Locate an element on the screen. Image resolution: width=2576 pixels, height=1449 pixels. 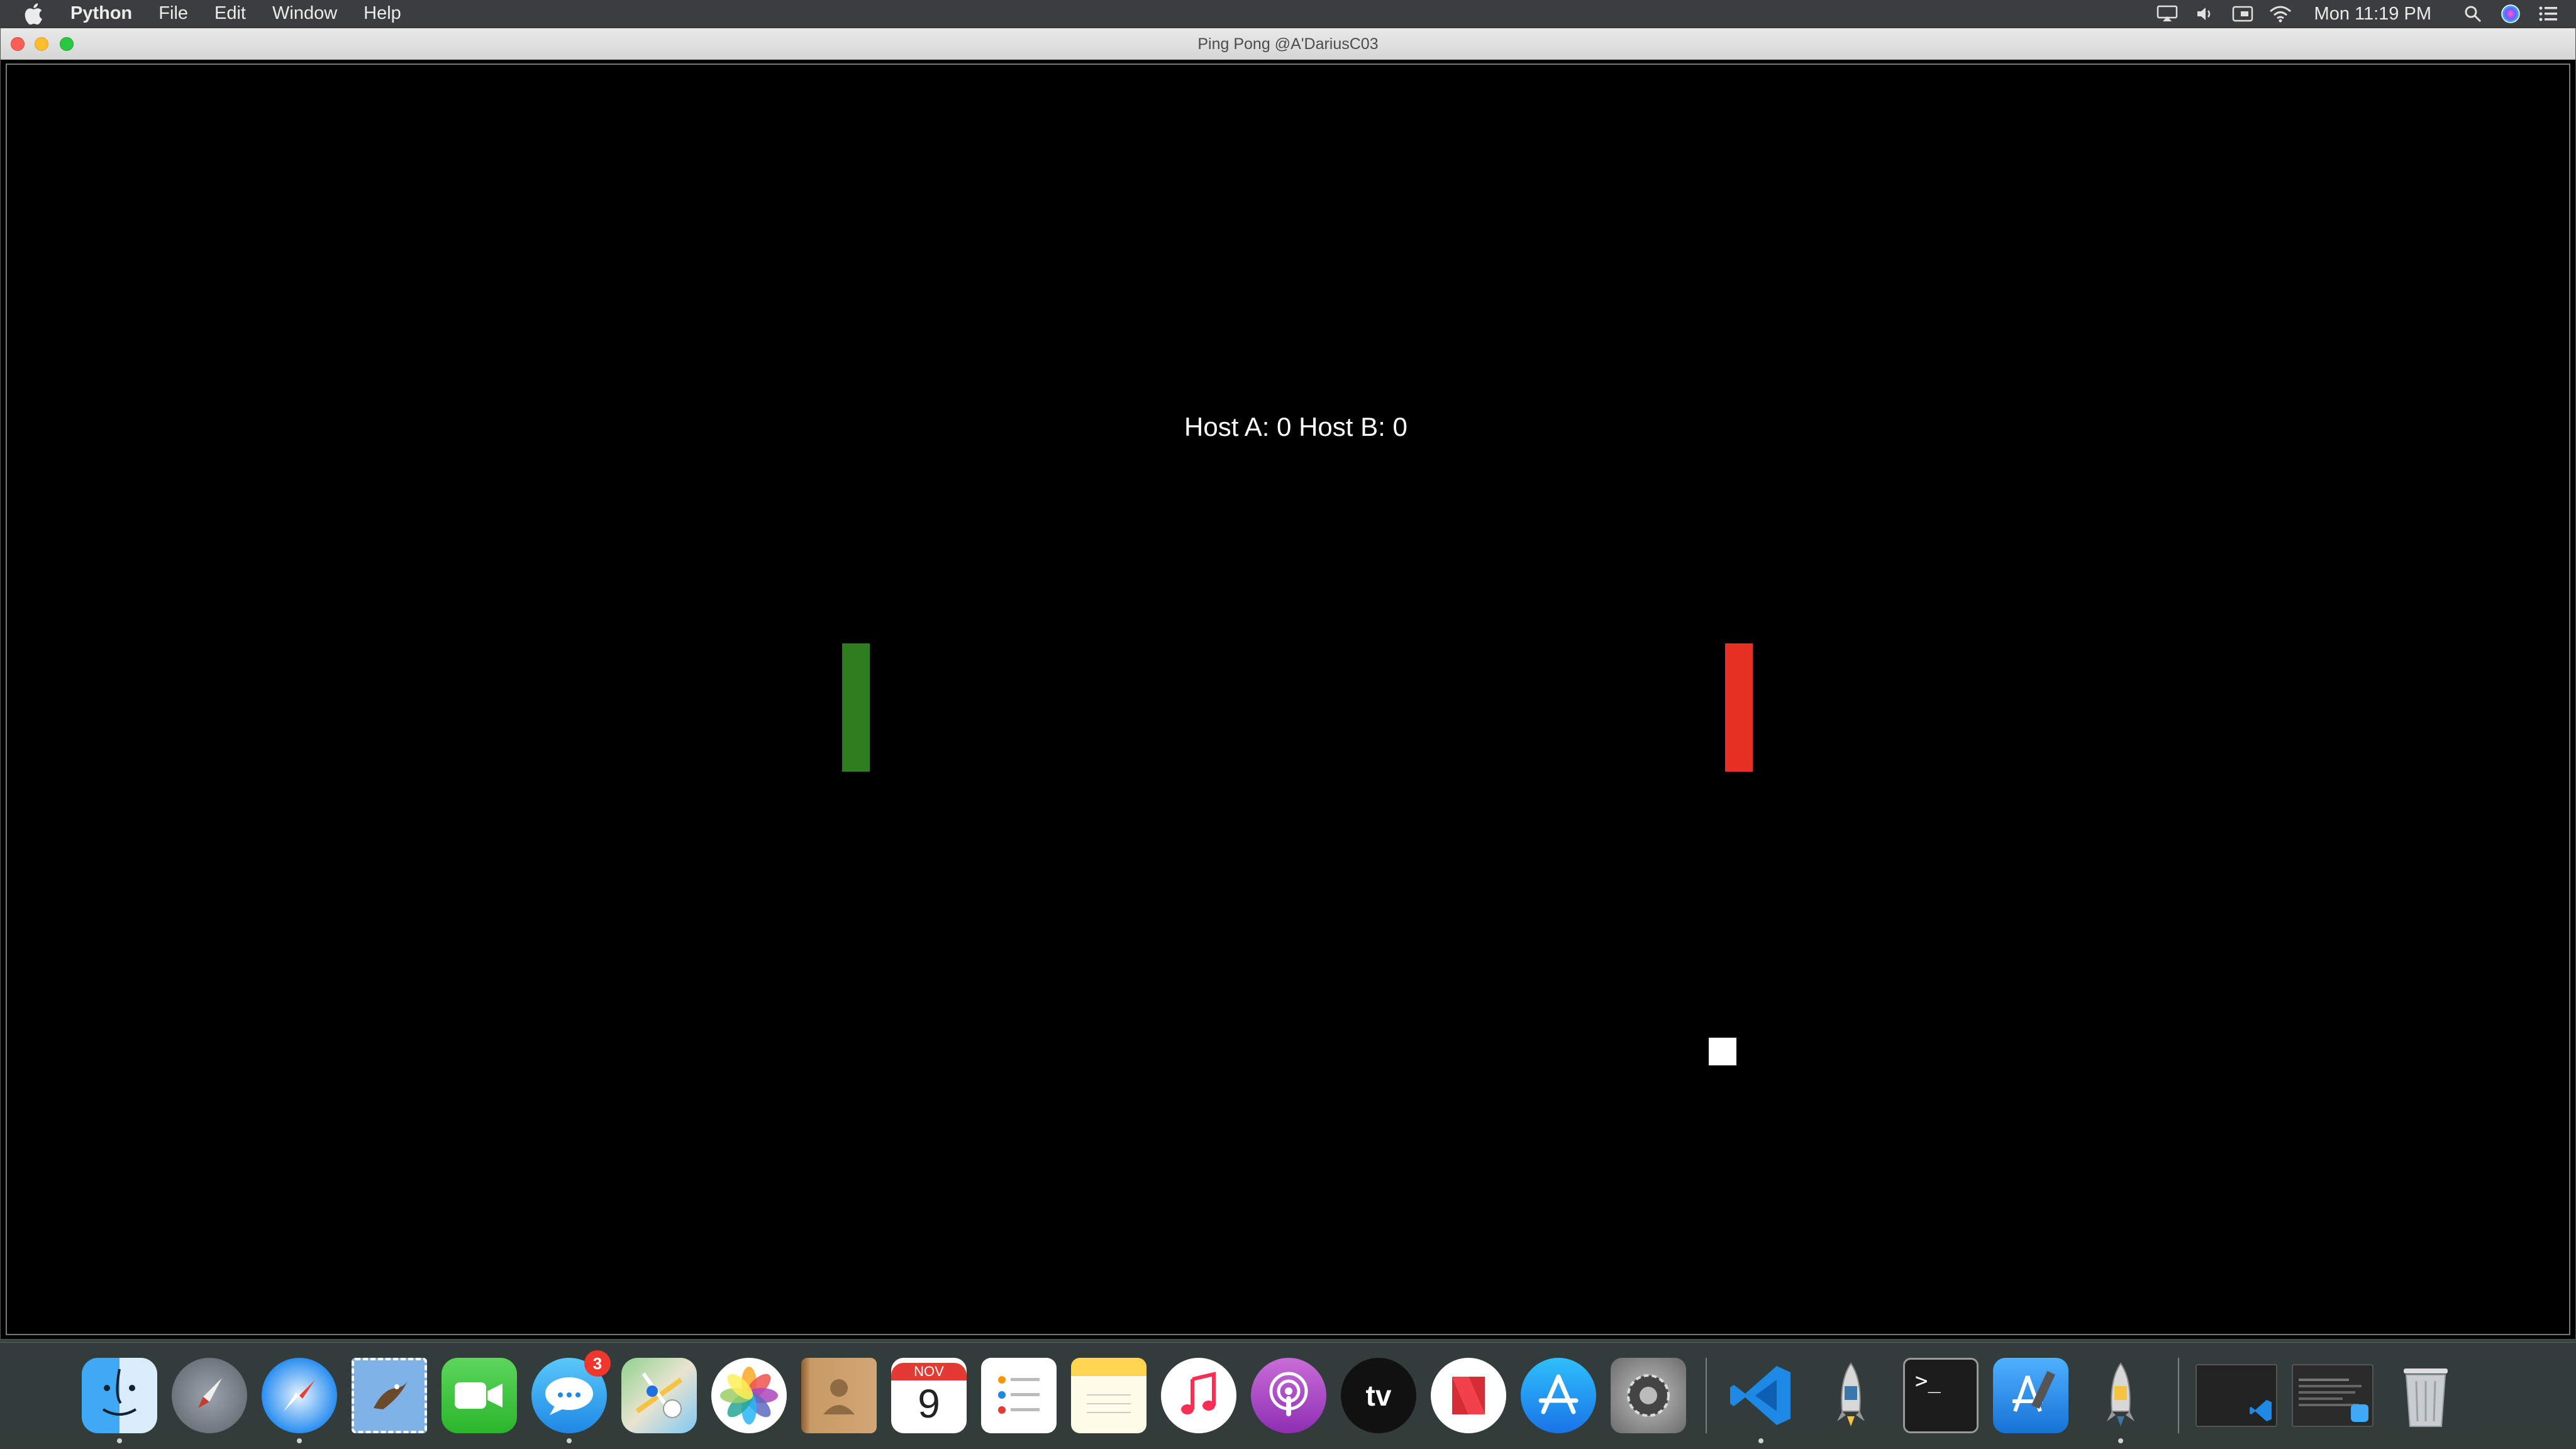
terminal-prompt: >_ is located at coordinates (1928, 1381).